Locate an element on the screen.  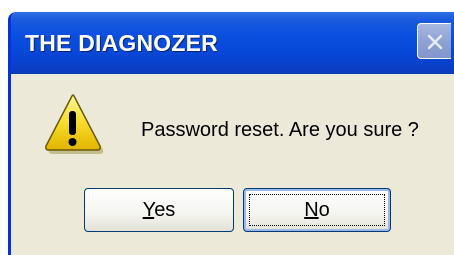
no-label-rest: o is located at coordinates (324, 210).